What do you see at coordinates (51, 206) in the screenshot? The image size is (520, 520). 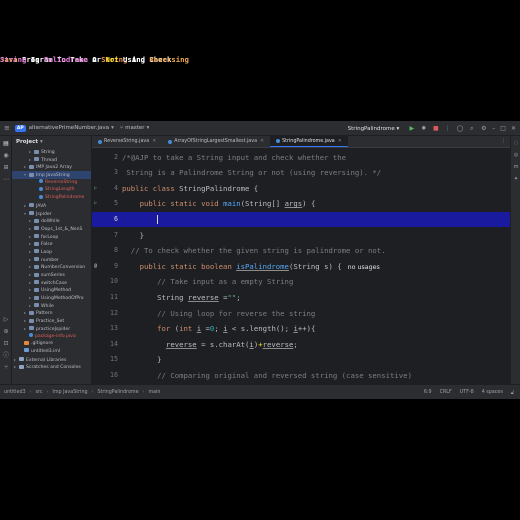 I see `tree-item: ▸ JAVA` at bounding box center [51, 206].